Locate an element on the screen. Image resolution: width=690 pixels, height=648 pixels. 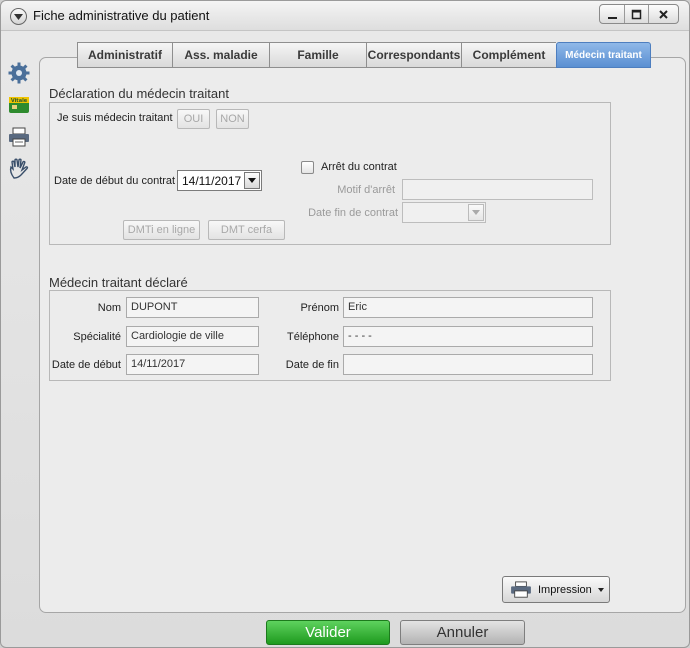
declaration-section-title: Déclaration du médecin traitant is located at coordinates (139, 93).